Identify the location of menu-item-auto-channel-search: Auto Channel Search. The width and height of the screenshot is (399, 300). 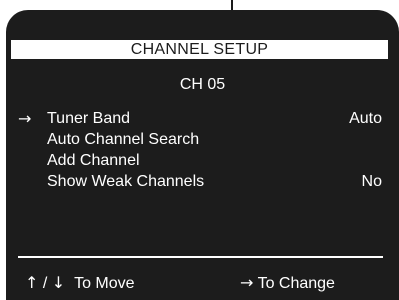
(202, 139).